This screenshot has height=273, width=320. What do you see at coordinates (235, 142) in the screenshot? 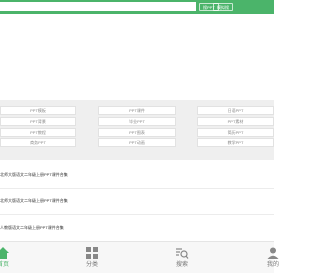
I see `category-link: 教学PPT` at bounding box center [235, 142].